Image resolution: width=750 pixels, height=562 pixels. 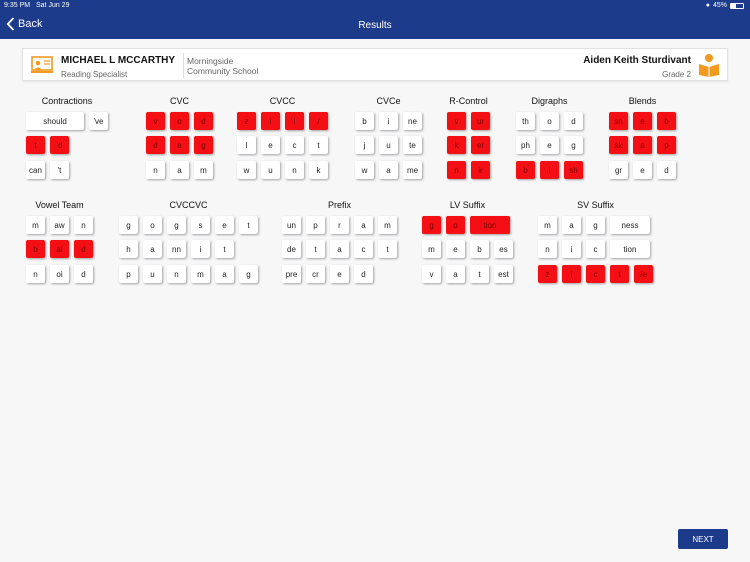 What do you see at coordinates (315, 274) in the screenshot?
I see `tile-correct: cr` at bounding box center [315, 274].